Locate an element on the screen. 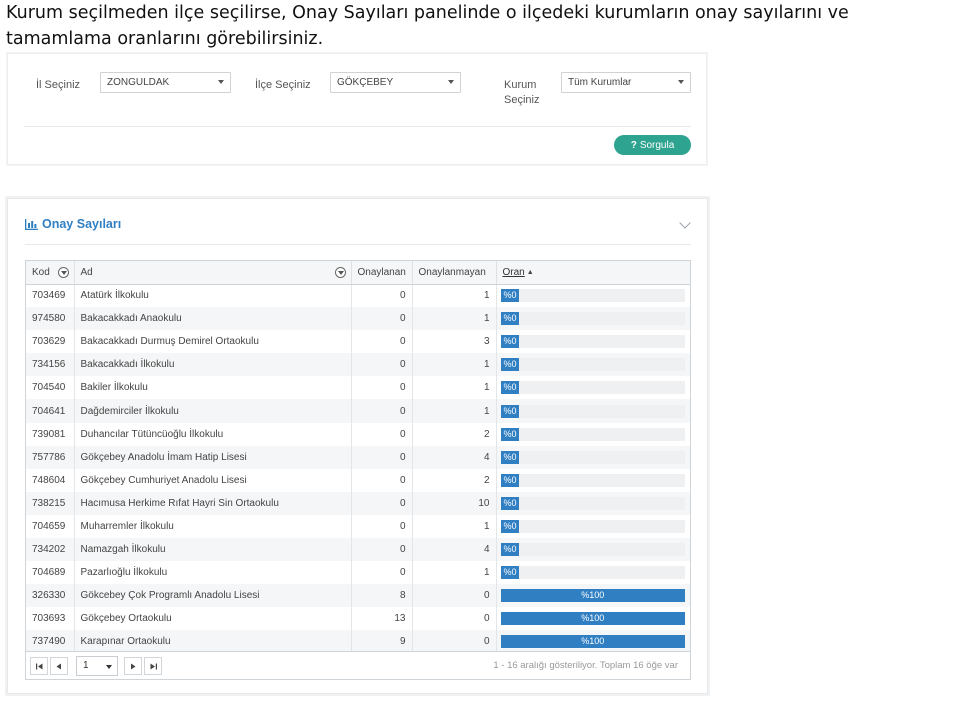 The height and width of the screenshot is (701, 960). col-onaylanan-label: Onaylanan is located at coordinates (381, 272).